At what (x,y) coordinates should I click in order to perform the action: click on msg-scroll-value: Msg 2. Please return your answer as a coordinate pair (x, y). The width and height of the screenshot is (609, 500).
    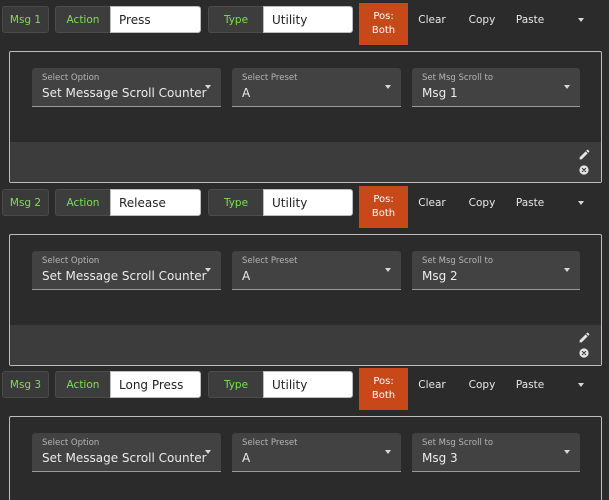
    Looking at the image, I should click on (440, 276).